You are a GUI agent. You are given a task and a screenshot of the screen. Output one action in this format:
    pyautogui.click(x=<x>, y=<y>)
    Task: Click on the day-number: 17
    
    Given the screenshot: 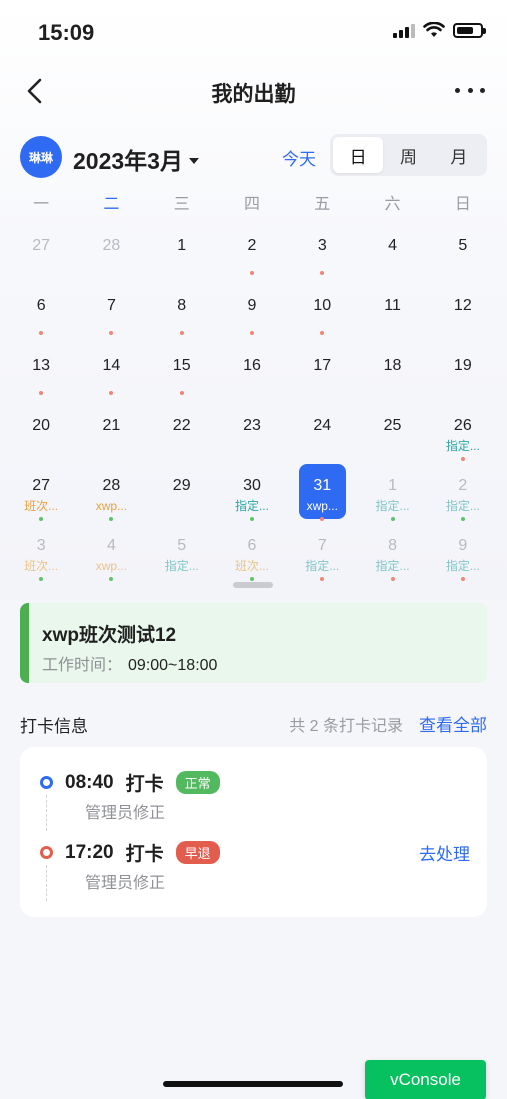 What is the action you would take?
    pyautogui.click(x=322, y=365)
    